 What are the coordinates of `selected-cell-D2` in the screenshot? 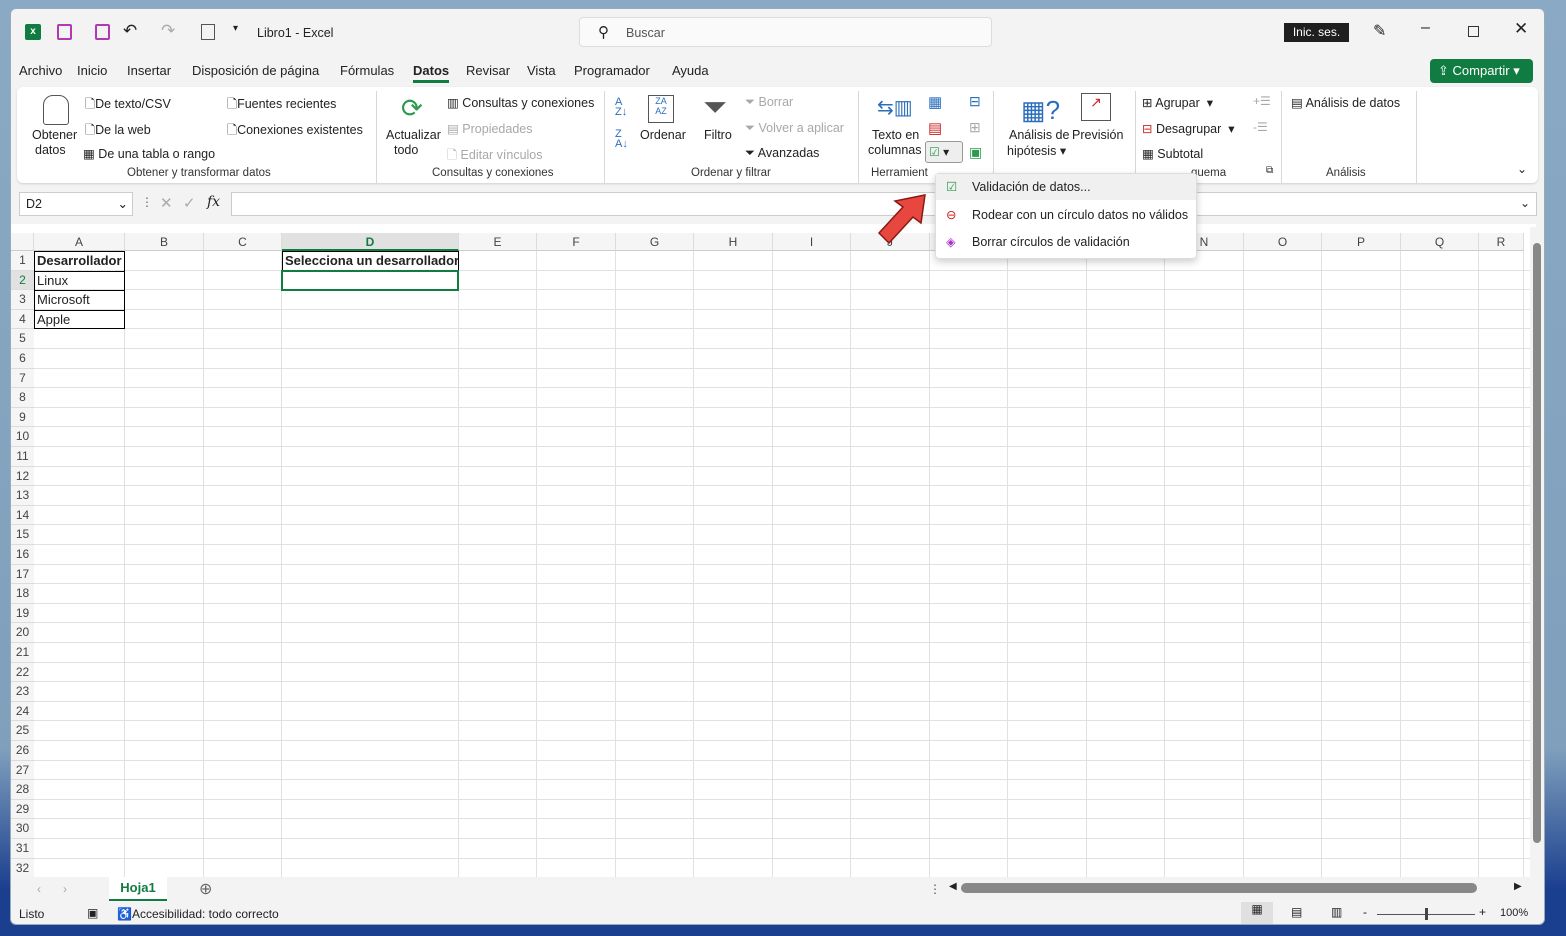 It's located at (370, 280).